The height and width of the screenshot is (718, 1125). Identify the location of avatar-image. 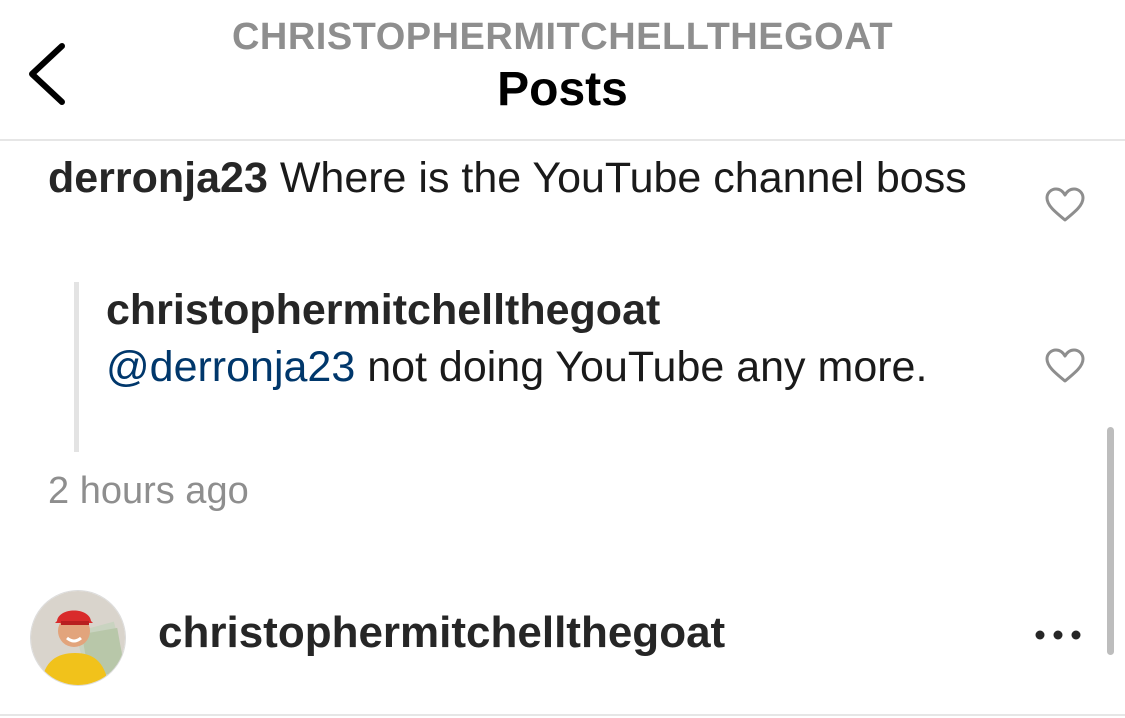
(78, 638).